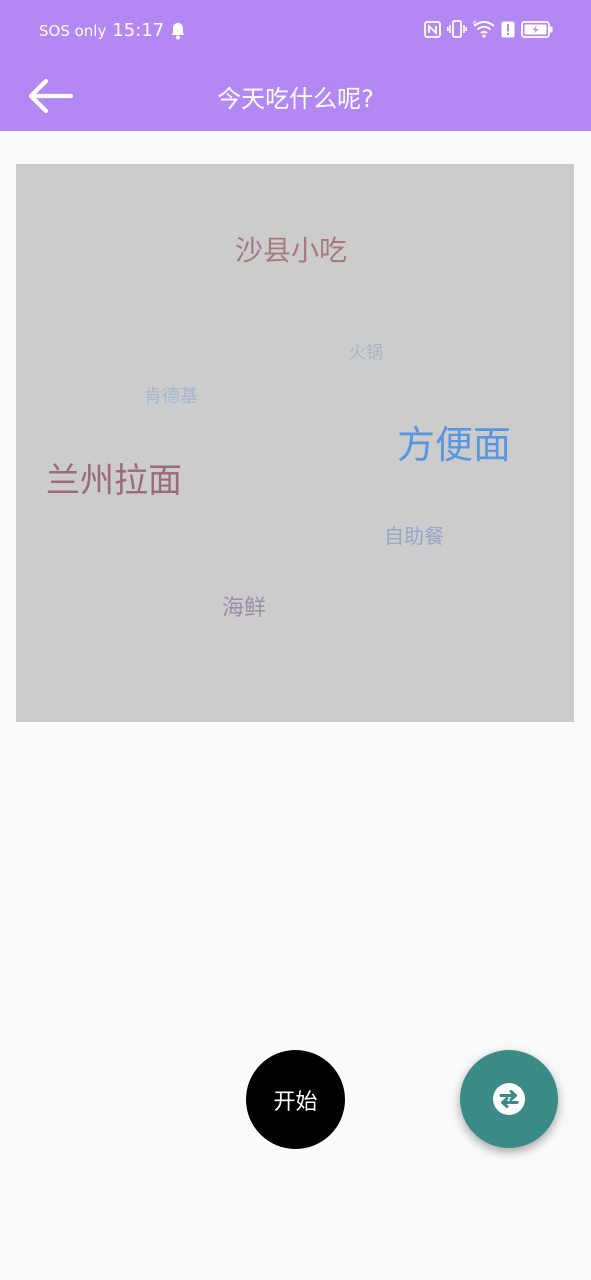 The width and height of the screenshot is (591, 1280). What do you see at coordinates (508, 29) in the screenshot?
I see `alert-icon` at bounding box center [508, 29].